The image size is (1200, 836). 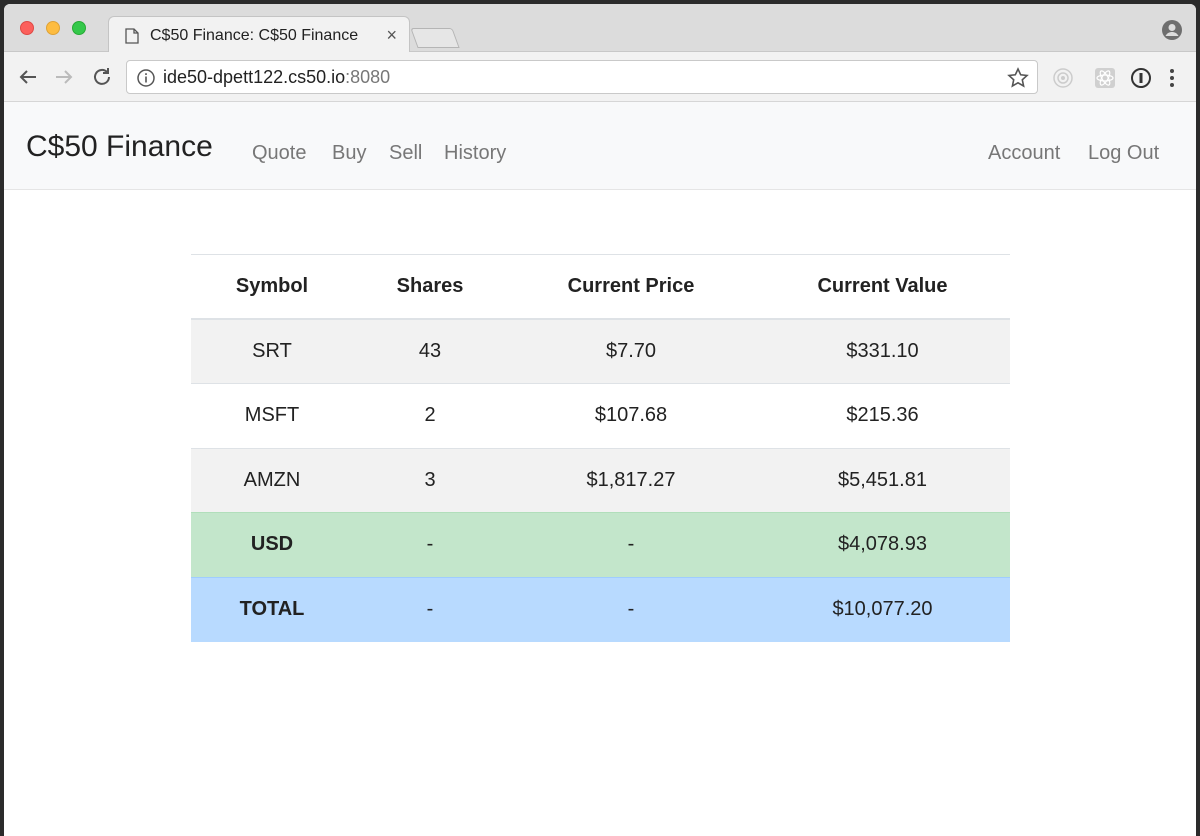 I want to click on cell-shares: 43, so click(x=430, y=351).